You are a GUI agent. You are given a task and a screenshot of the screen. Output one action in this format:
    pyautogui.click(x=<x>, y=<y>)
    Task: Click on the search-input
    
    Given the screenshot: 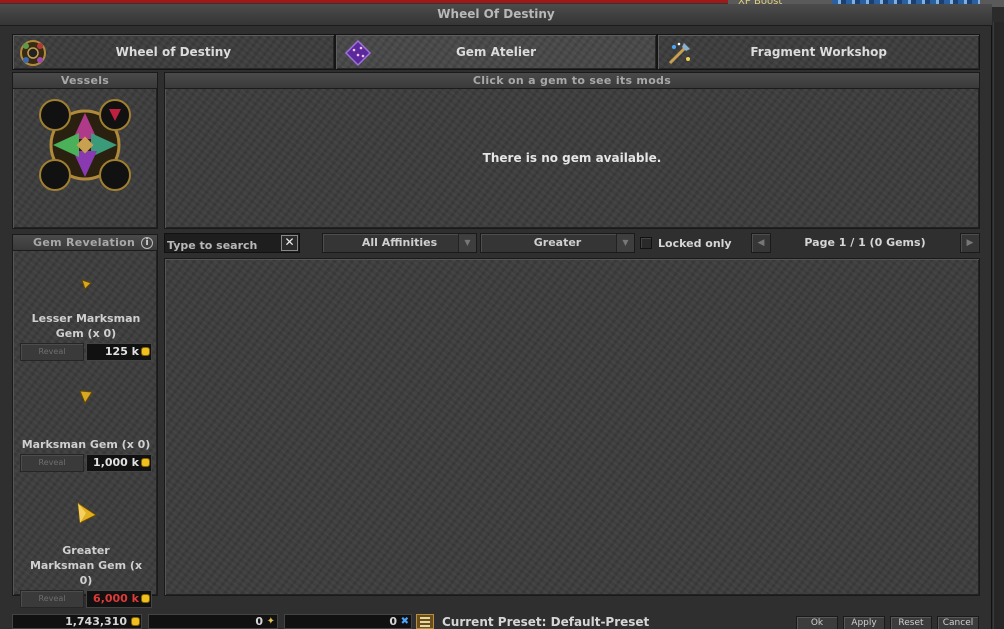 What is the action you would take?
    pyautogui.click(x=223, y=245)
    